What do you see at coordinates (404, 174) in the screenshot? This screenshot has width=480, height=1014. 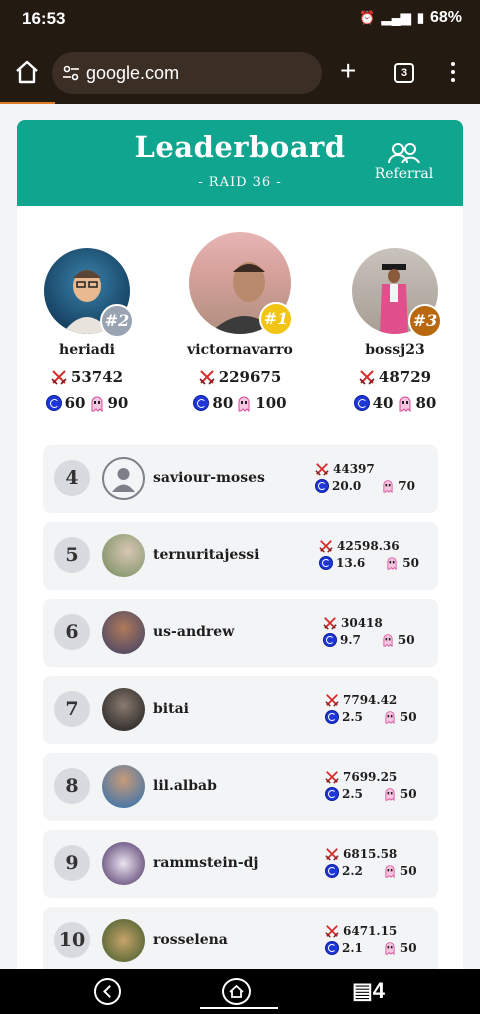 I see `referral-label: Referral` at bounding box center [404, 174].